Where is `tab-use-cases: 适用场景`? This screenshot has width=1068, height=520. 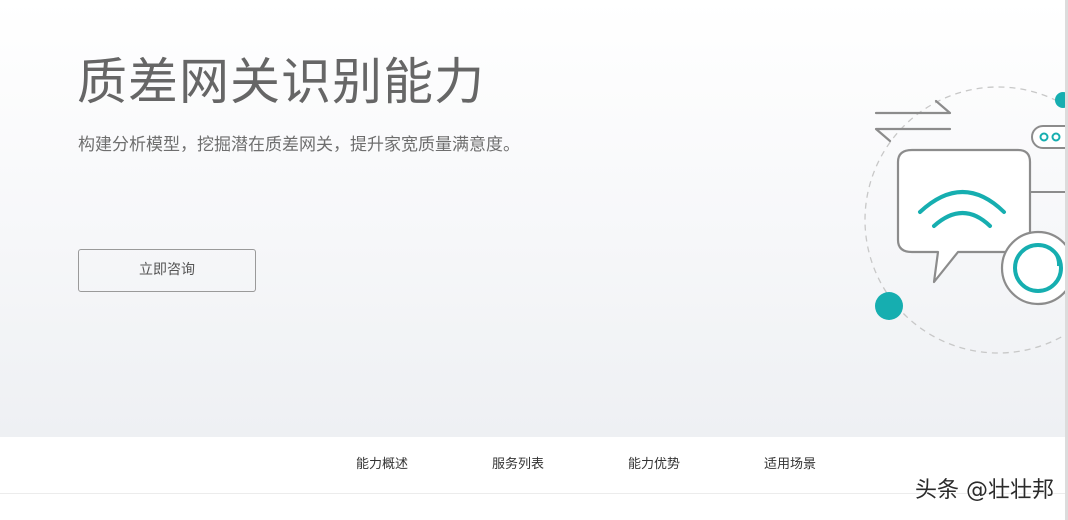 tab-use-cases: 适用场景 is located at coordinates (790, 465).